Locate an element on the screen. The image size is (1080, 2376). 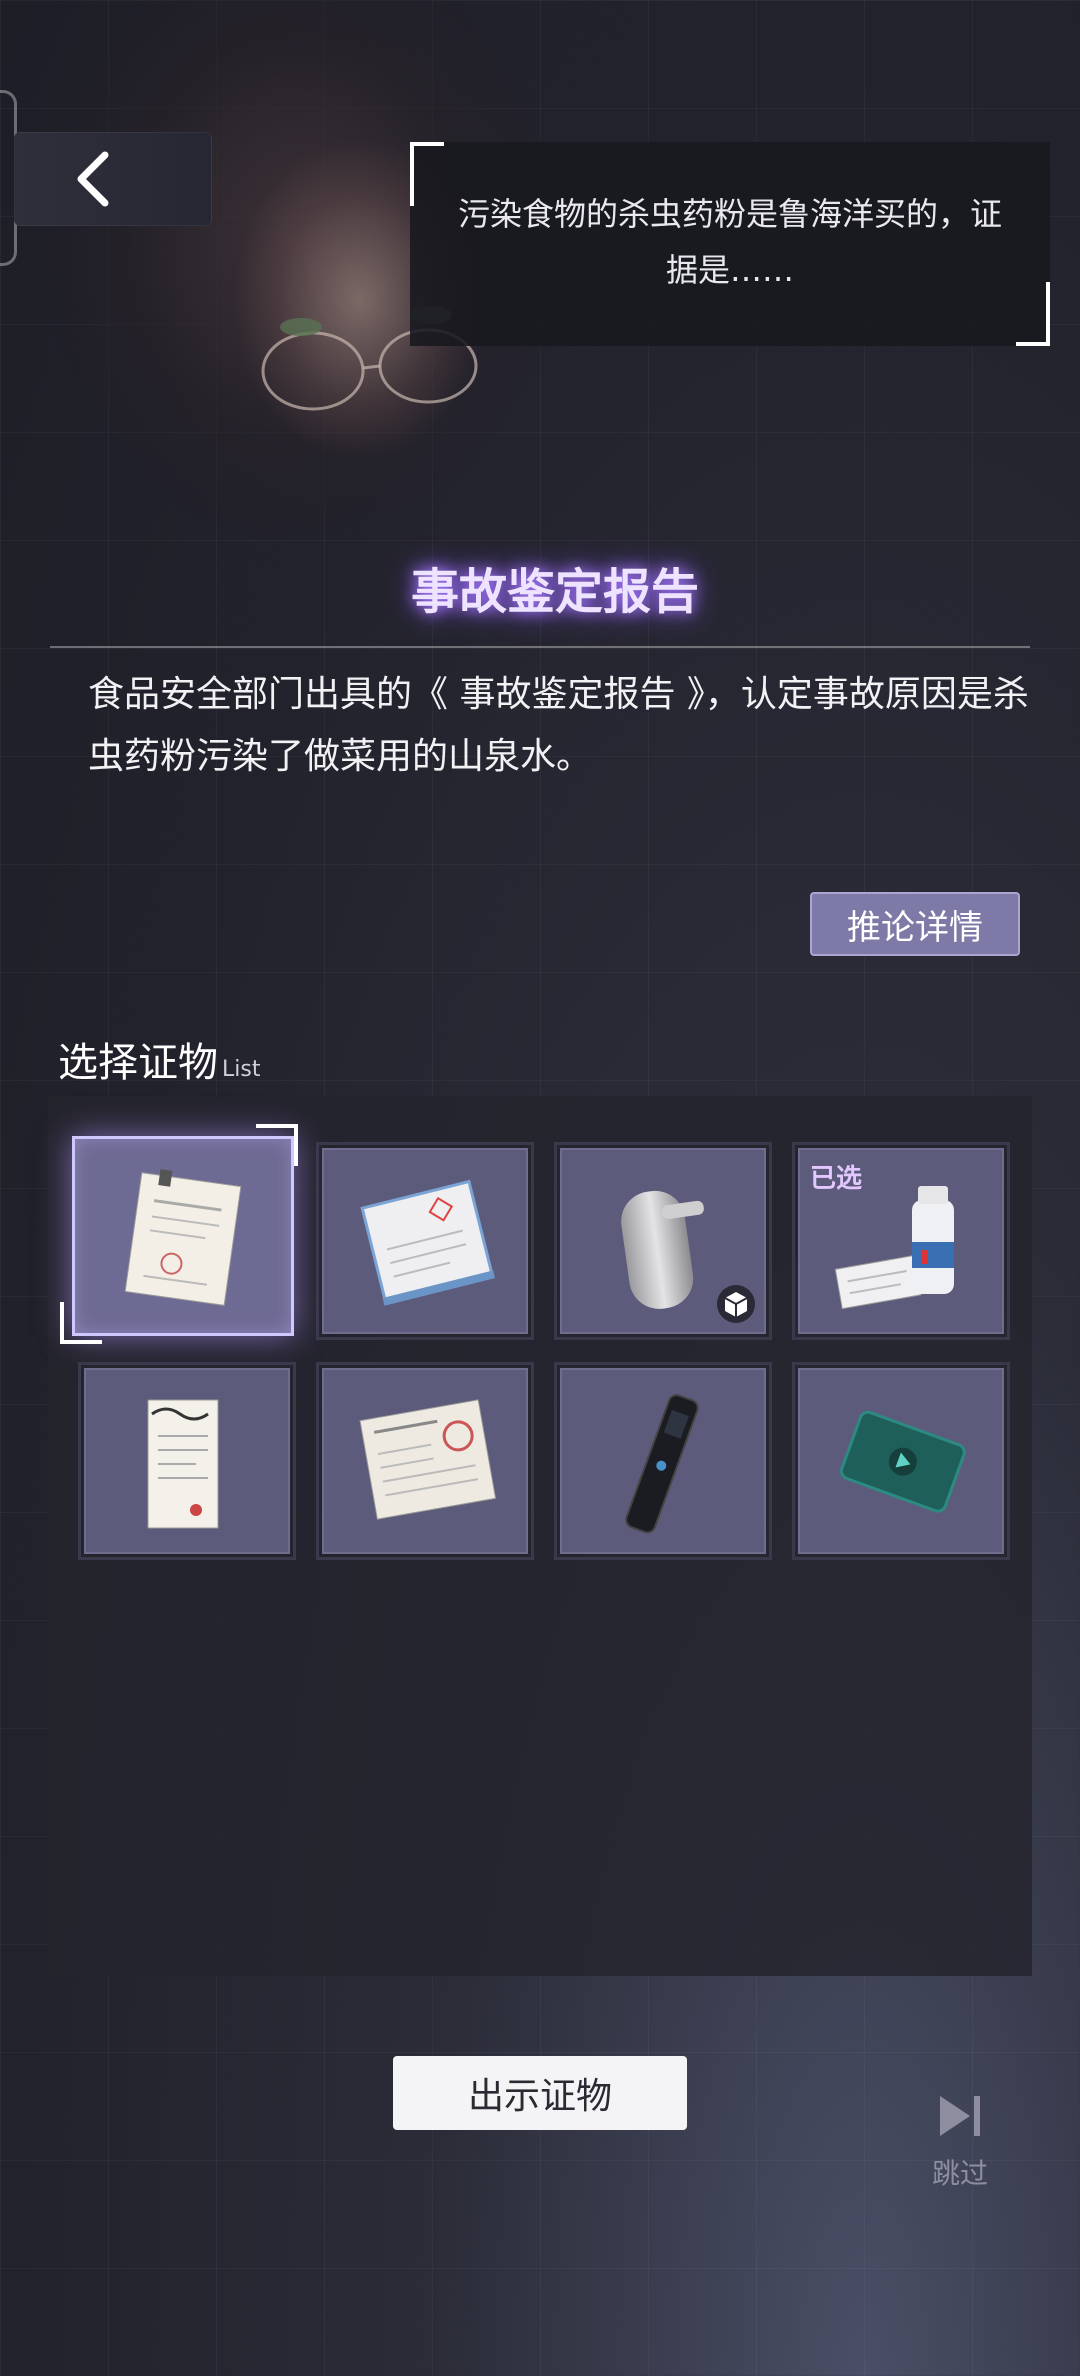
eye-left is located at coordinates (301, 327).